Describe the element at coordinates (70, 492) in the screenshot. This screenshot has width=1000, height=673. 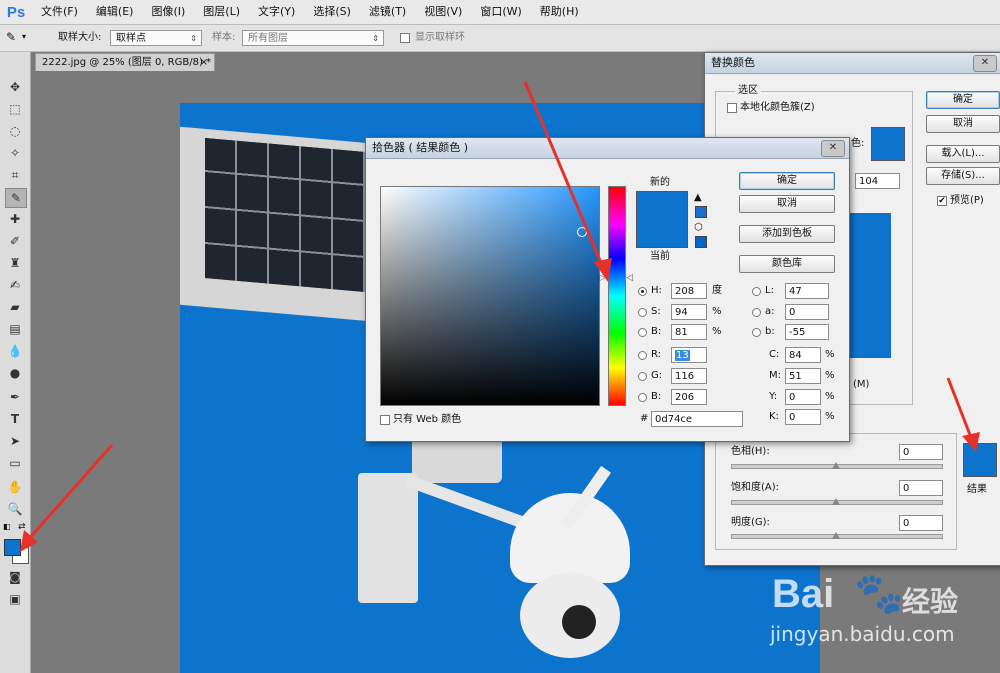
I see `arrow-to-foreground-swatch` at that location.